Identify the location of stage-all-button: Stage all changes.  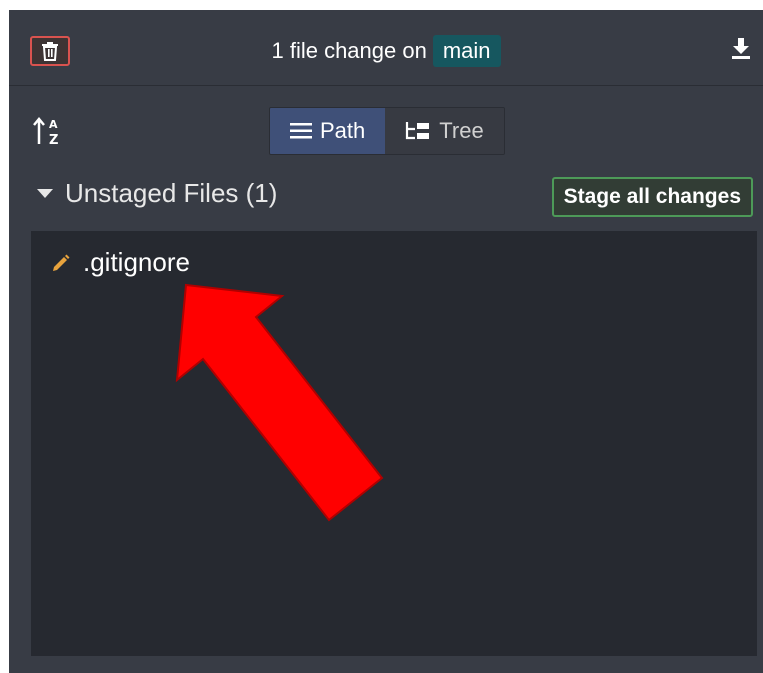
(652, 197).